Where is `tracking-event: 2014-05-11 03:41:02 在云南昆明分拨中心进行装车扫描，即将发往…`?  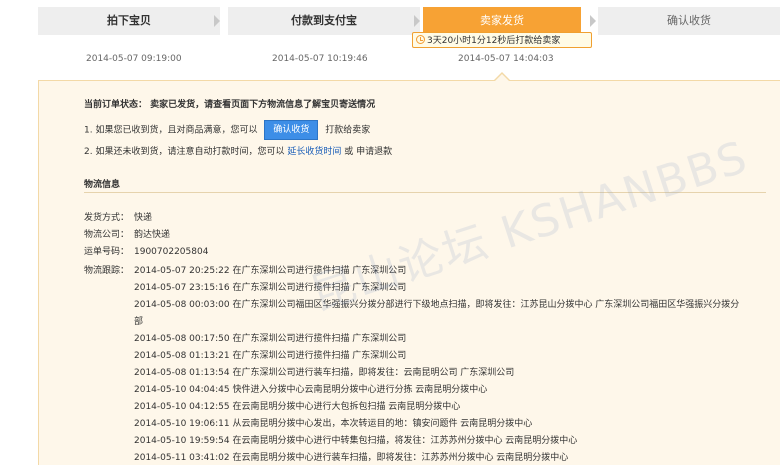
tracking-event: 2014-05-11 03:41:02 在云南昆明分拨中心进行装车扫描，即将发往… is located at coordinates (351, 458).